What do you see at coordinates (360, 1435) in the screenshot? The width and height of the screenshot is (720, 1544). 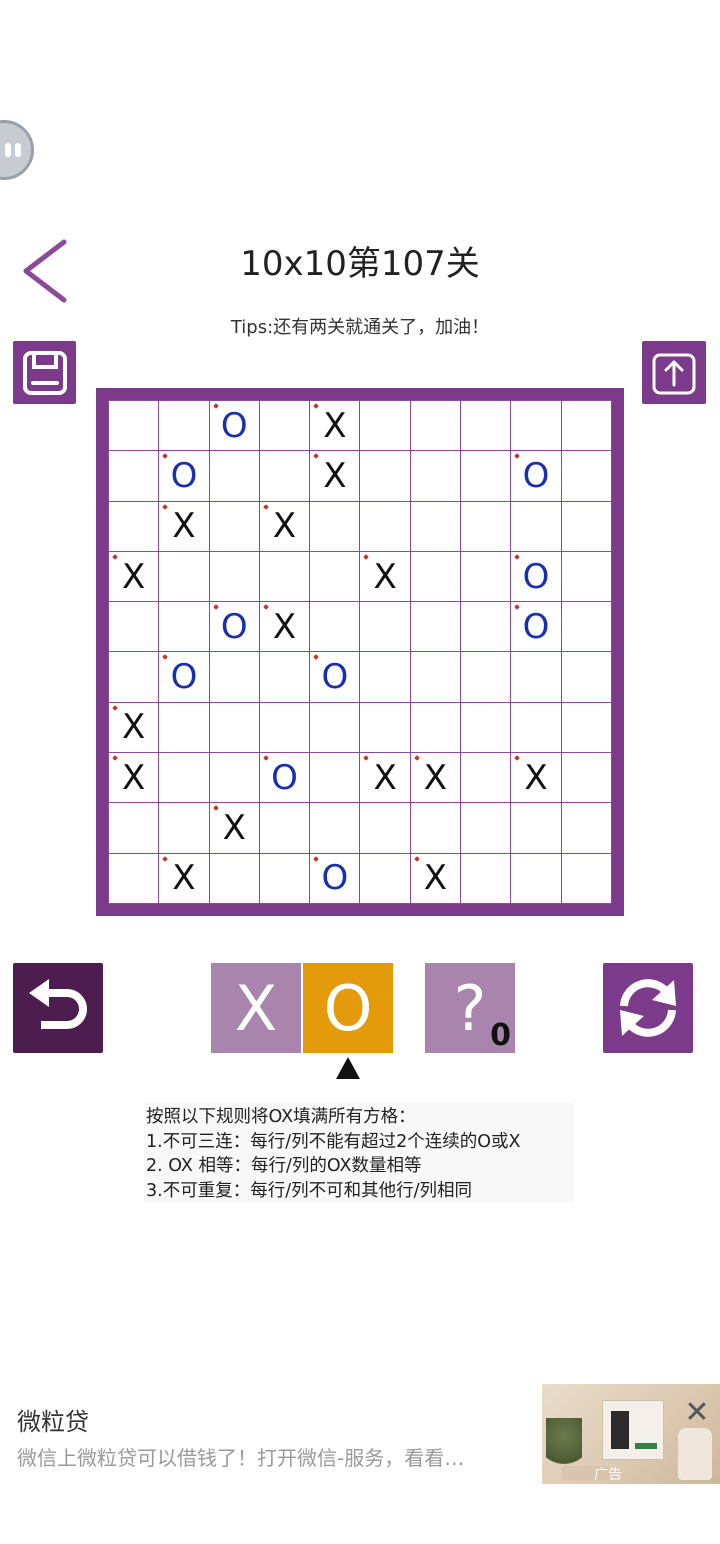 I see `ad-banner: 微粒贷 微信上微粒贷可以借钱了！打开微信-服务，看看… 广告 ✕` at bounding box center [360, 1435].